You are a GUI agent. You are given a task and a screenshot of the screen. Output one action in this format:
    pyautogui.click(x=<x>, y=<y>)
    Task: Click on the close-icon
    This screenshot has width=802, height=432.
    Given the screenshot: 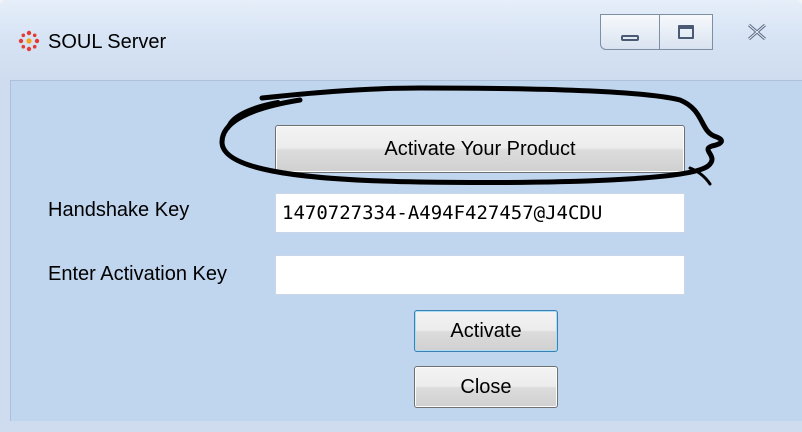 What is the action you would take?
    pyautogui.click(x=757, y=32)
    